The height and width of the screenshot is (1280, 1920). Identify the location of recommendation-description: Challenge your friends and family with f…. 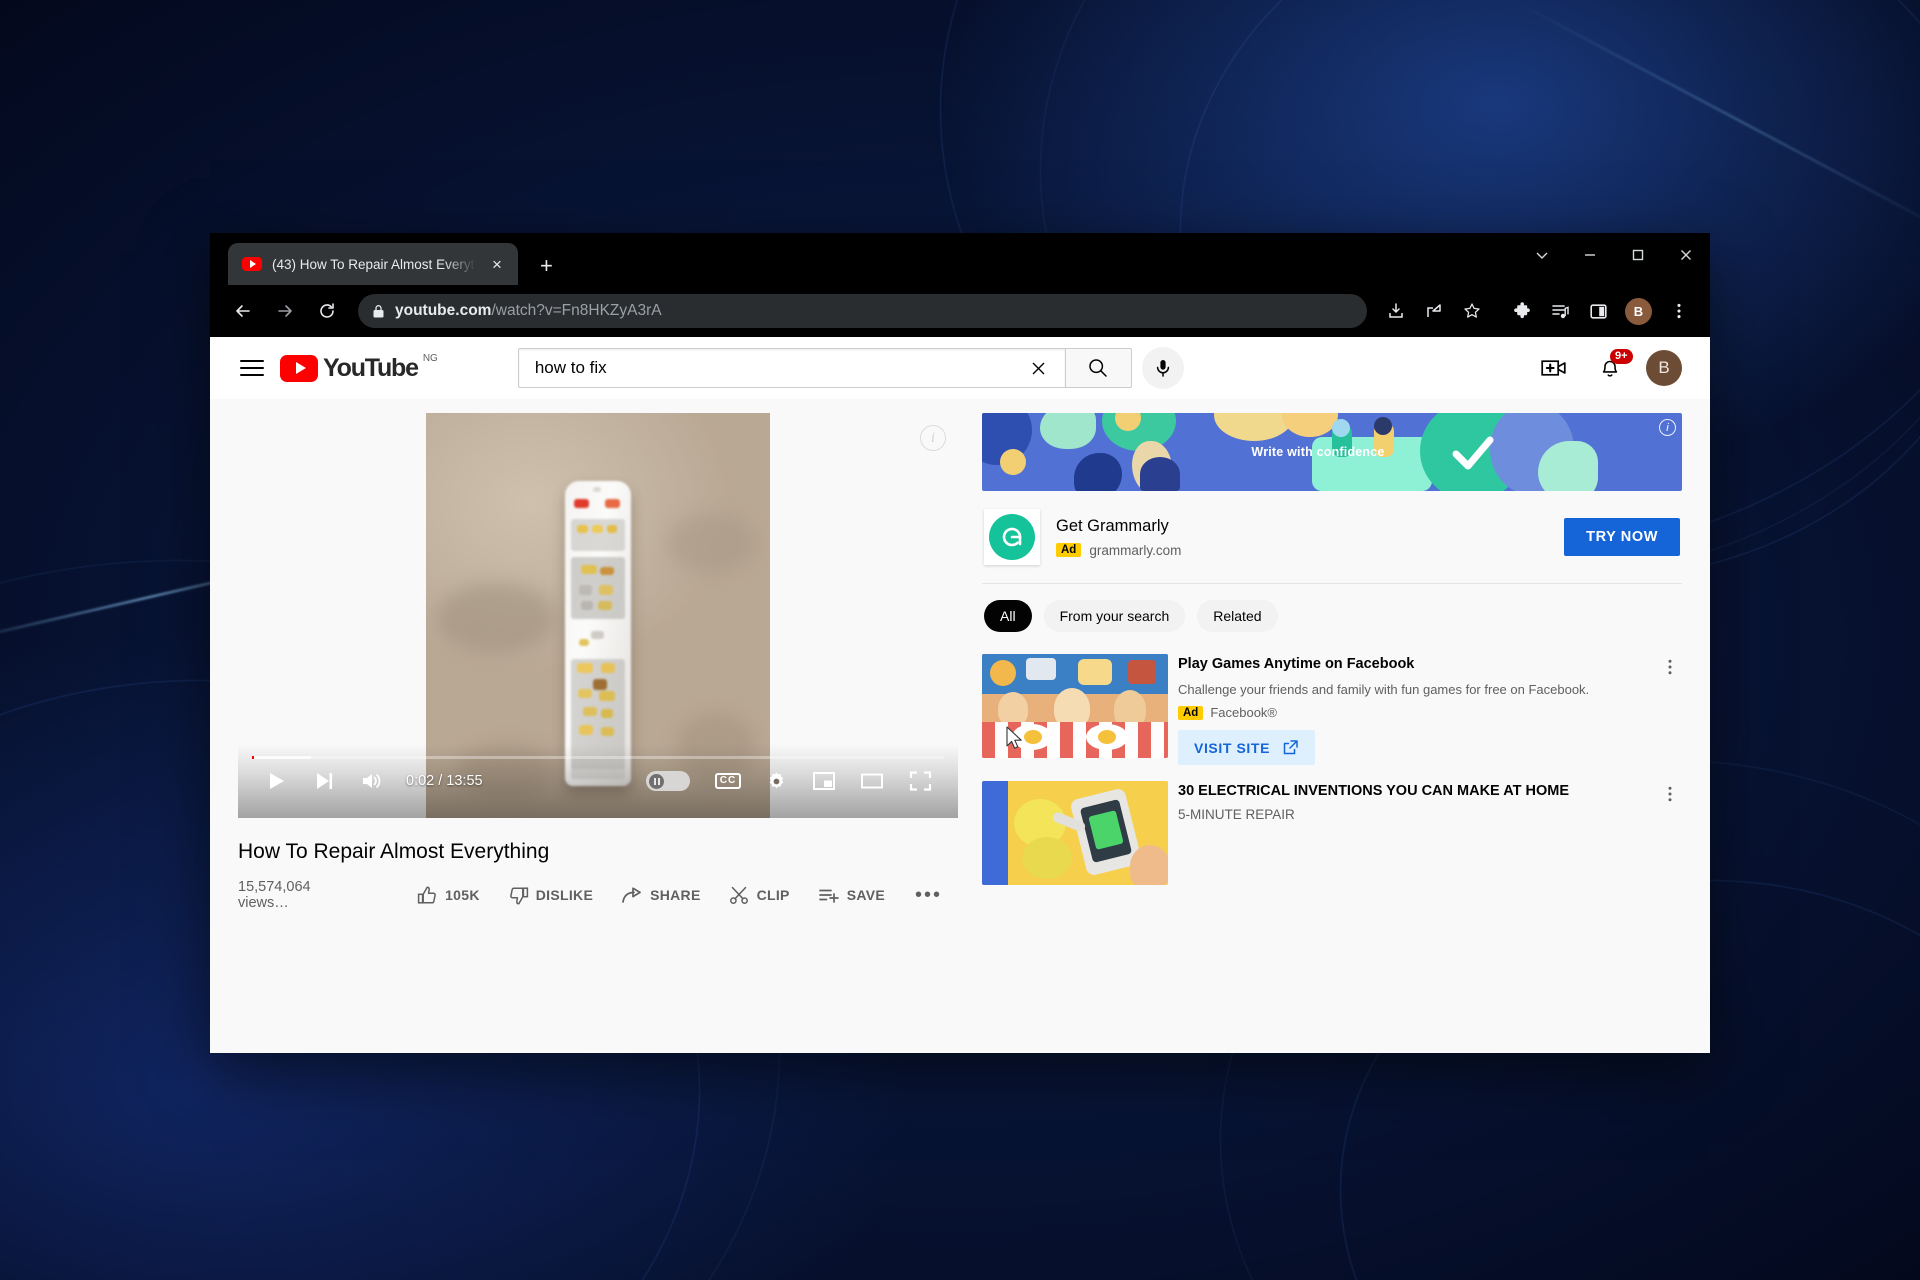
(1384, 689).